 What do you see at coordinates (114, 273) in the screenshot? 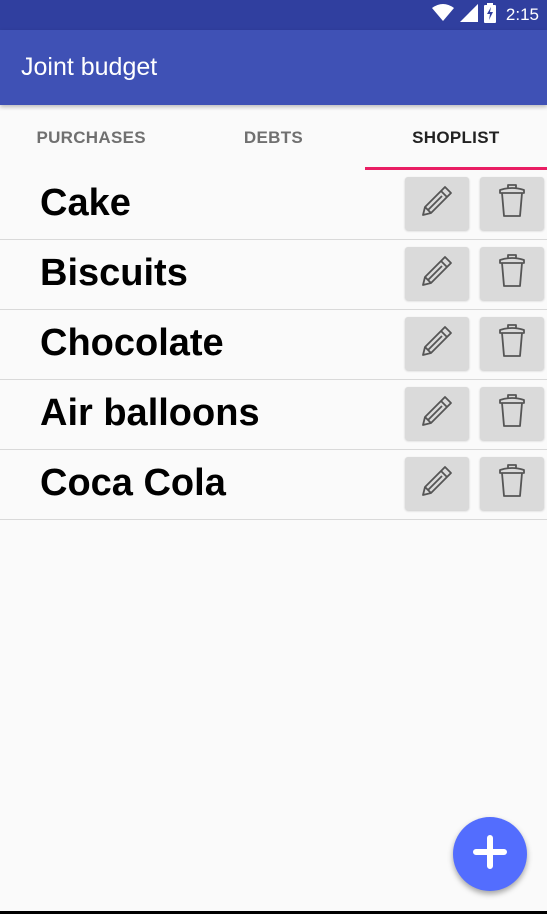
I see `item-name: Biscuits` at bounding box center [114, 273].